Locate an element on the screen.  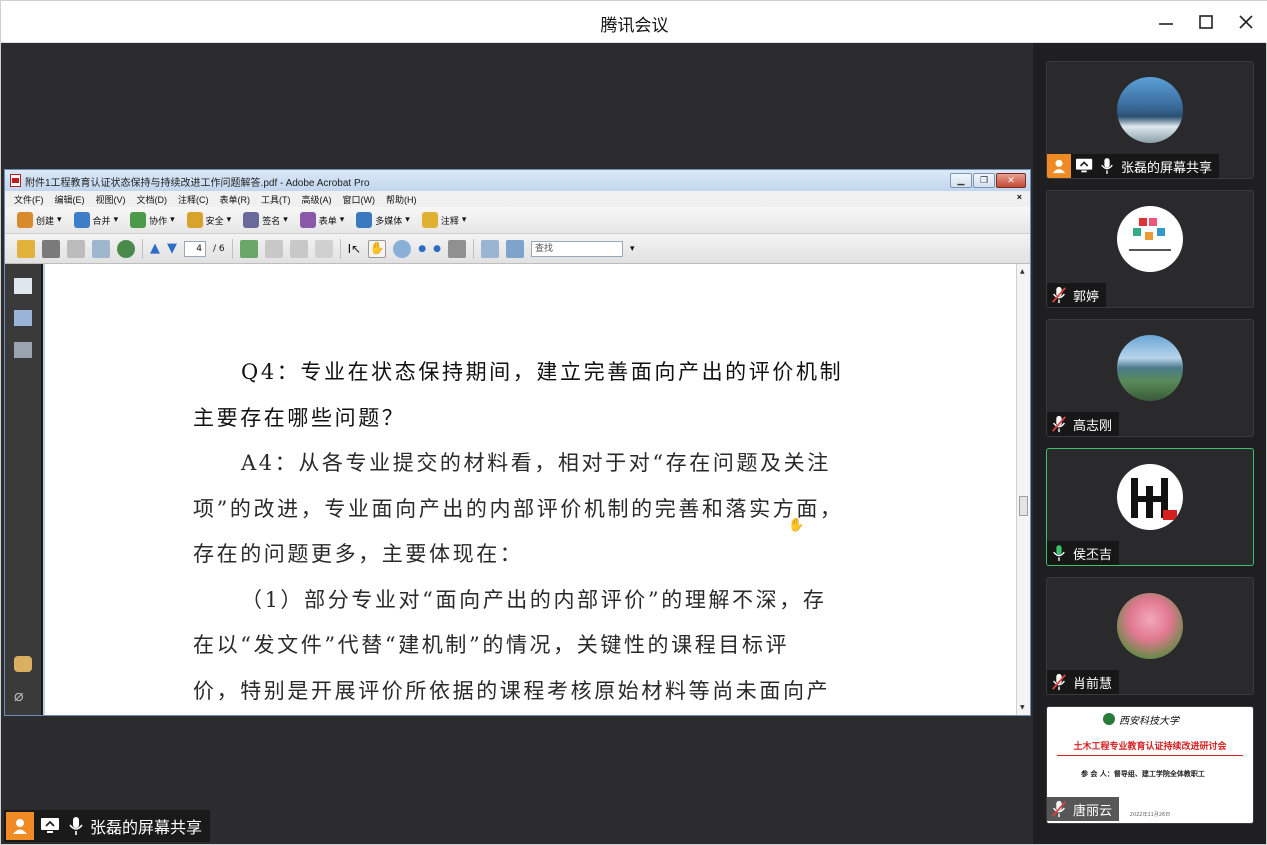
menu-comments: 注释(C) is located at coordinates (193, 200).